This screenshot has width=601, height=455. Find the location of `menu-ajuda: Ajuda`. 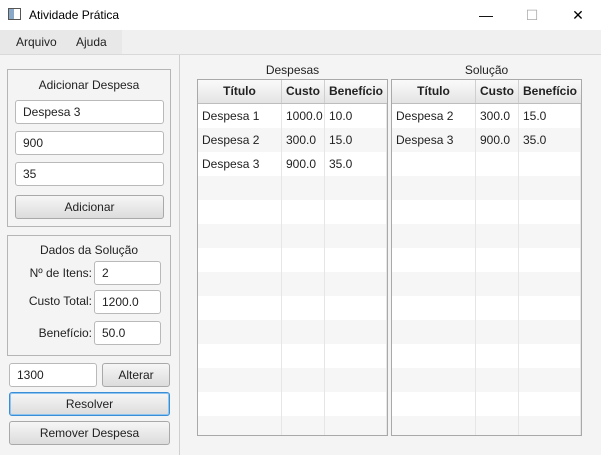

menu-ajuda: Ajuda is located at coordinates (91, 42).